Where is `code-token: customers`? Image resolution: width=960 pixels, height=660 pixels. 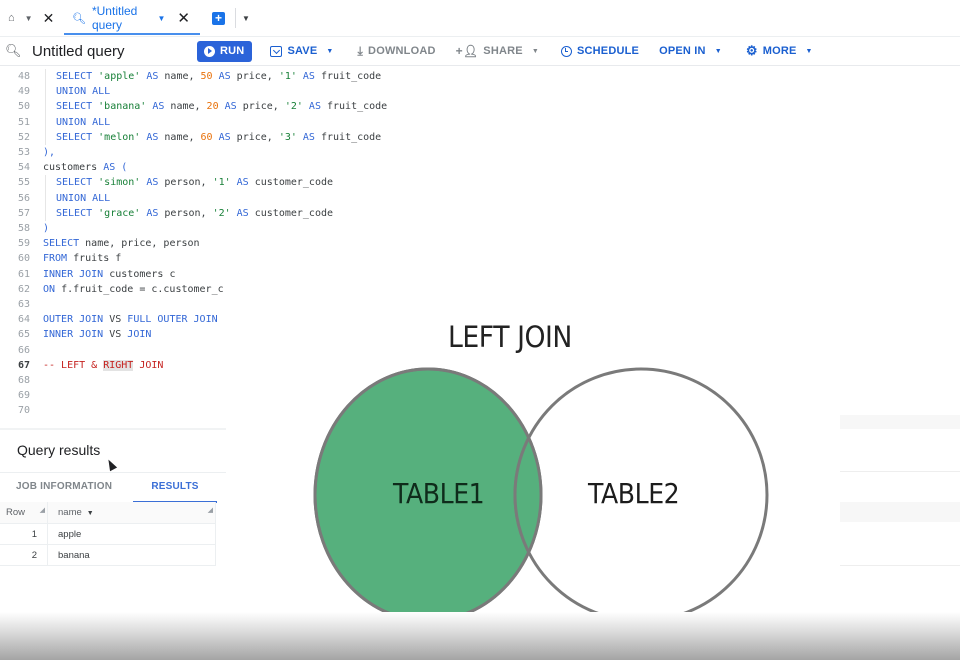
code-token: customers is located at coordinates (73, 168).